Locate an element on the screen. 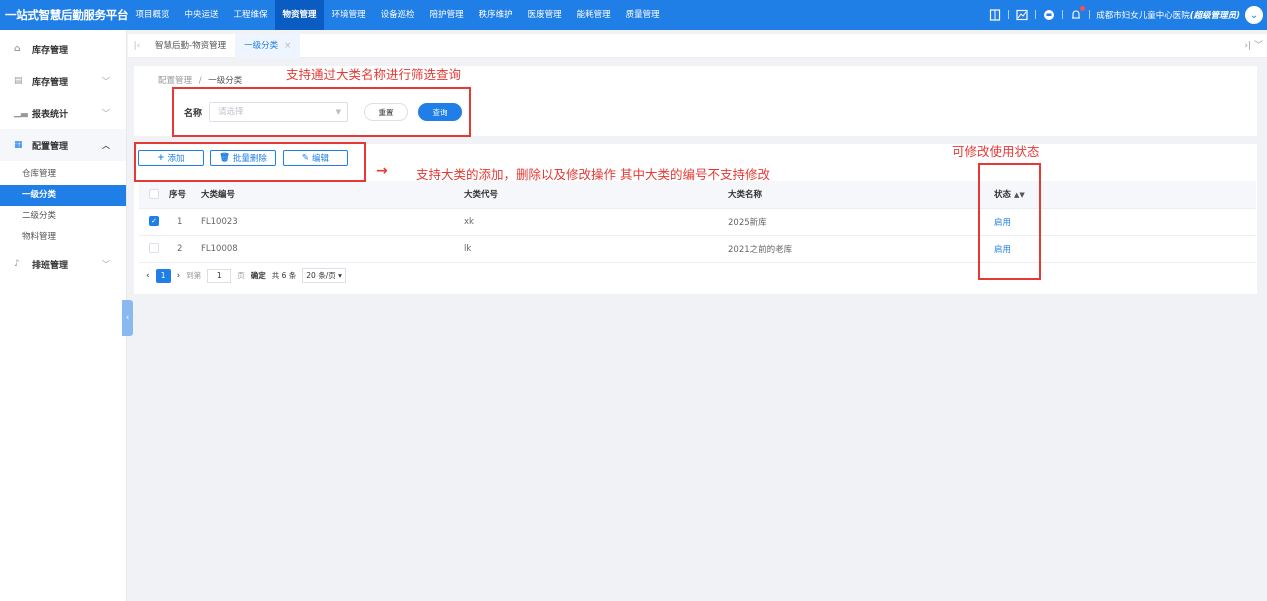 The width and height of the screenshot is (1267, 601). nav-item: 工程维保 is located at coordinates (250, 15).